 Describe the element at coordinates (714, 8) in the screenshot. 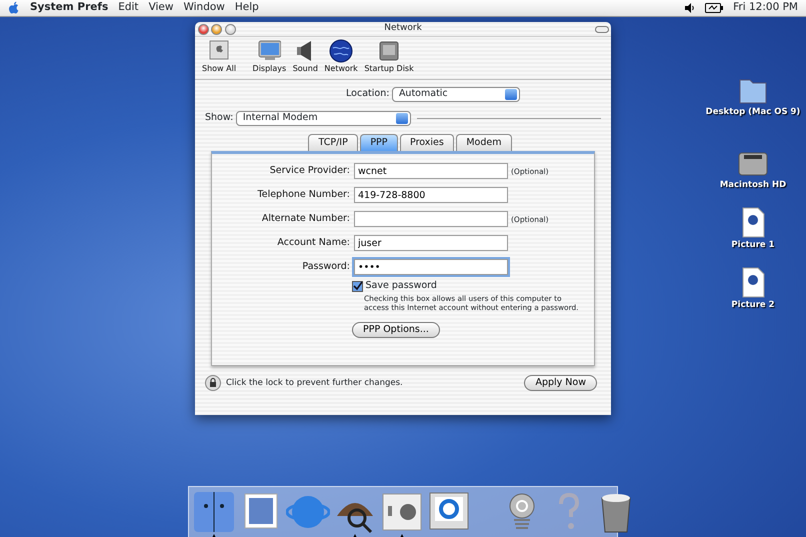

I see `battery-icon` at that location.